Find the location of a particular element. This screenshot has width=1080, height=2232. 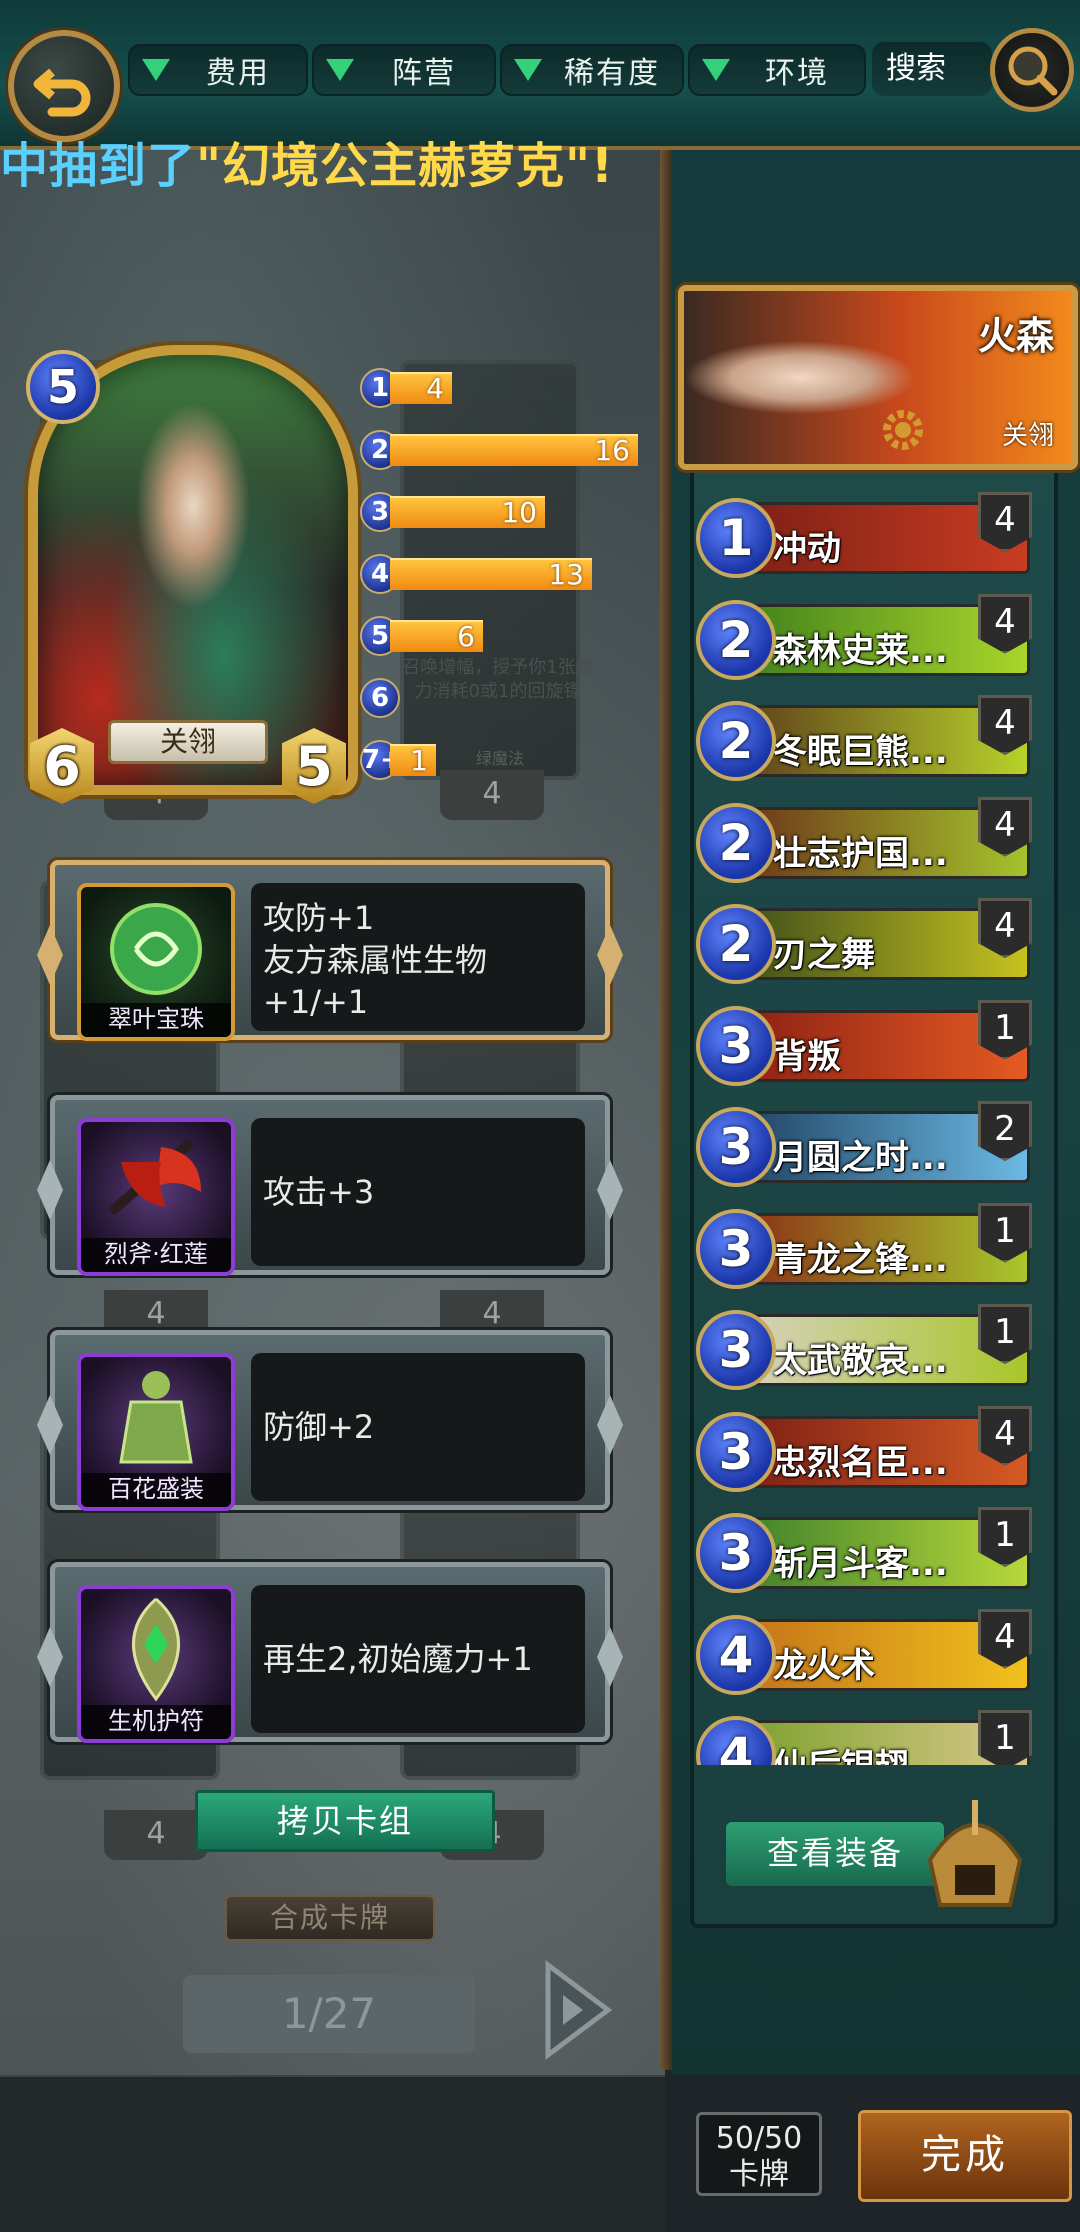

deck-count-label: 卡牌 is located at coordinates (759, 2174).